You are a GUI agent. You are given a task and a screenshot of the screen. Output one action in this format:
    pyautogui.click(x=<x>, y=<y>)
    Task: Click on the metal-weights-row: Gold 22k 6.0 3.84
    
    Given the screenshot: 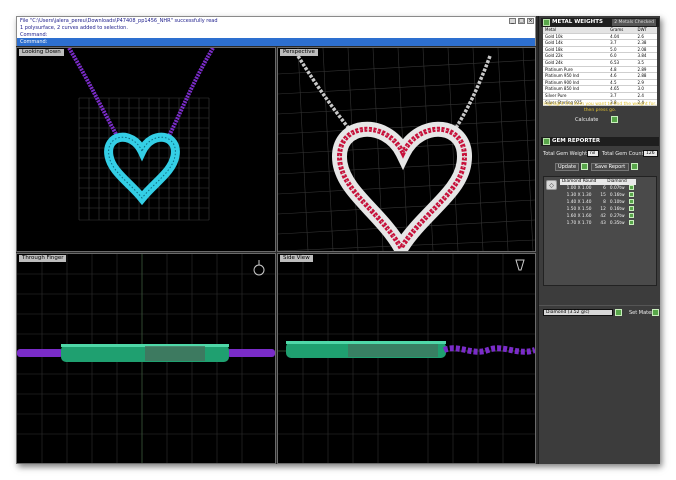 What is the action you would take?
    pyautogui.click(x=600, y=56)
    